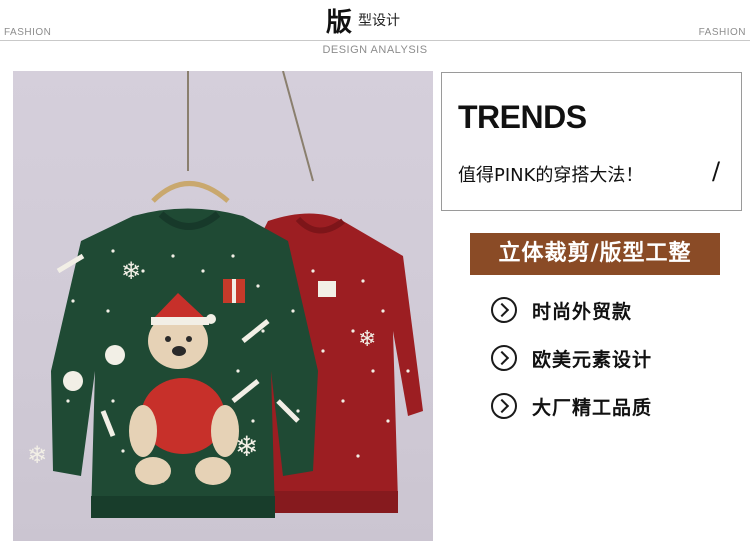  I want to click on fashion-label-right: FASHION, so click(722, 32).